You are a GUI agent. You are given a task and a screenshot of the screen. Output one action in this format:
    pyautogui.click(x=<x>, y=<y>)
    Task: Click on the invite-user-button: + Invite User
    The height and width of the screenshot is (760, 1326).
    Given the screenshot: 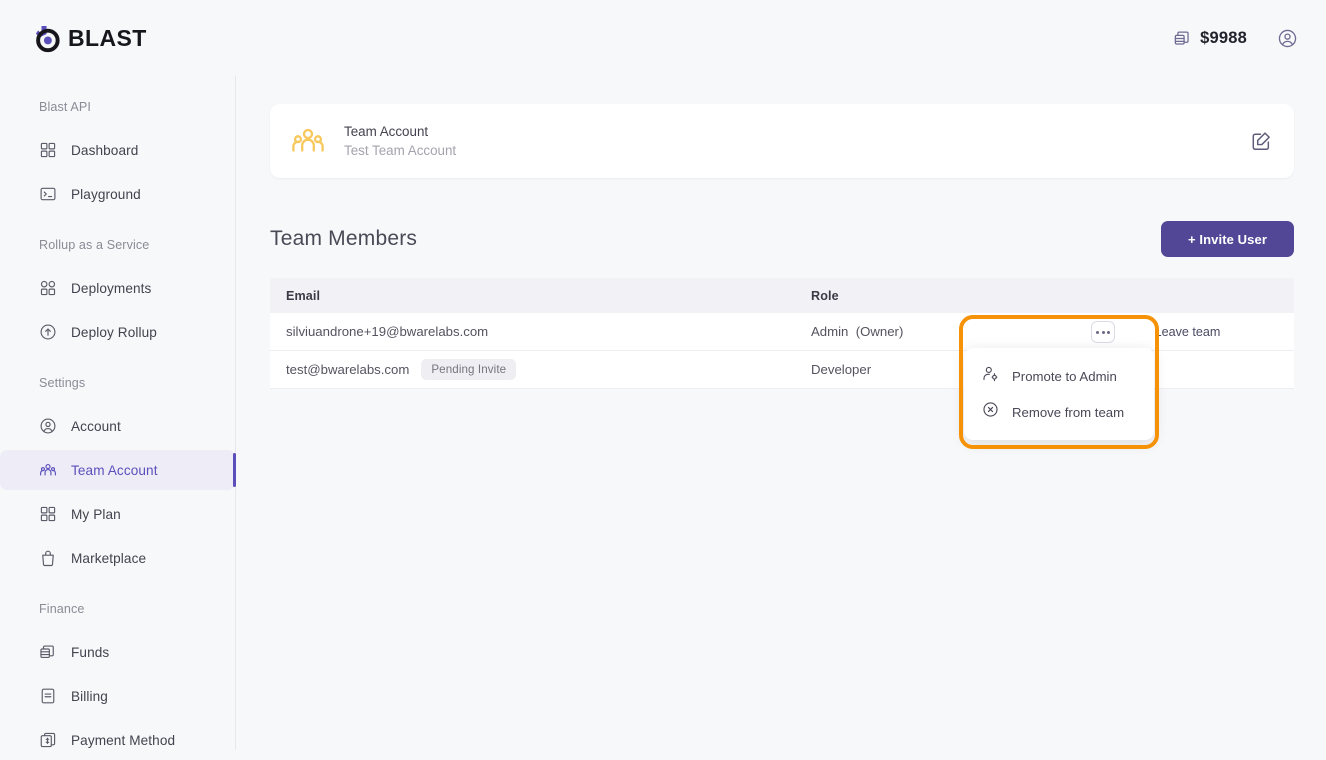 What is the action you would take?
    pyautogui.click(x=1227, y=239)
    